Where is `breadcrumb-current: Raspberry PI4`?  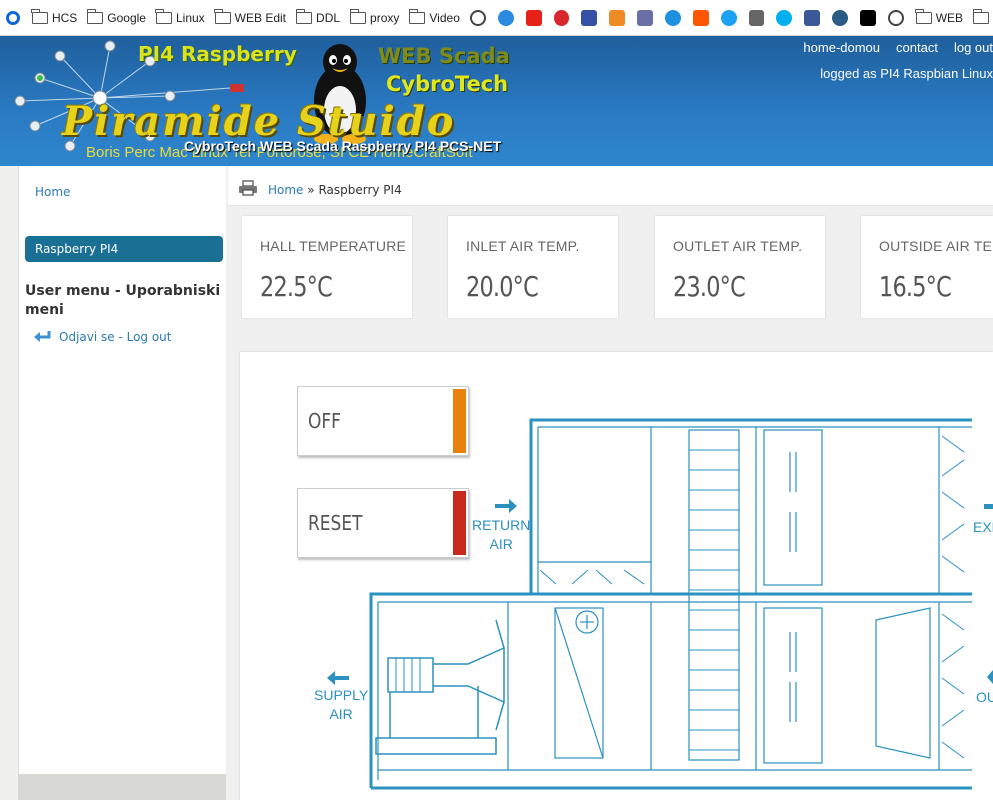 breadcrumb-current: Raspberry PI4 is located at coordinates (360, 190).